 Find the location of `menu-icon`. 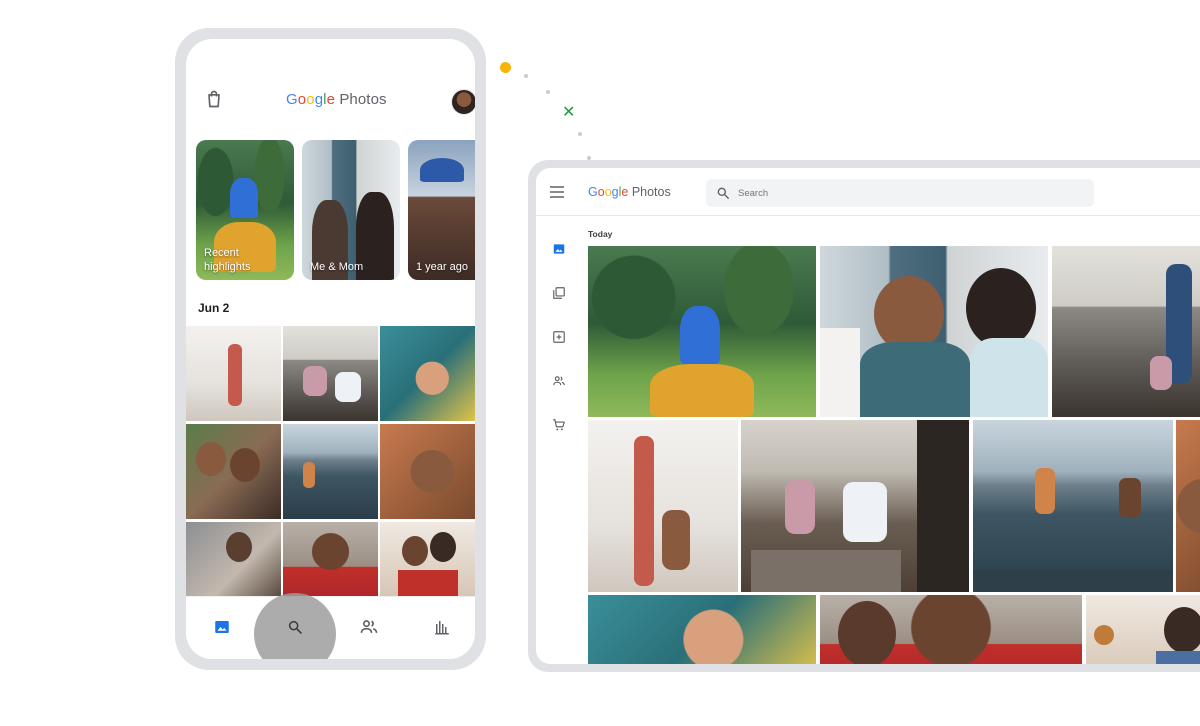

menu-icon is located at coordinates (557, 192).